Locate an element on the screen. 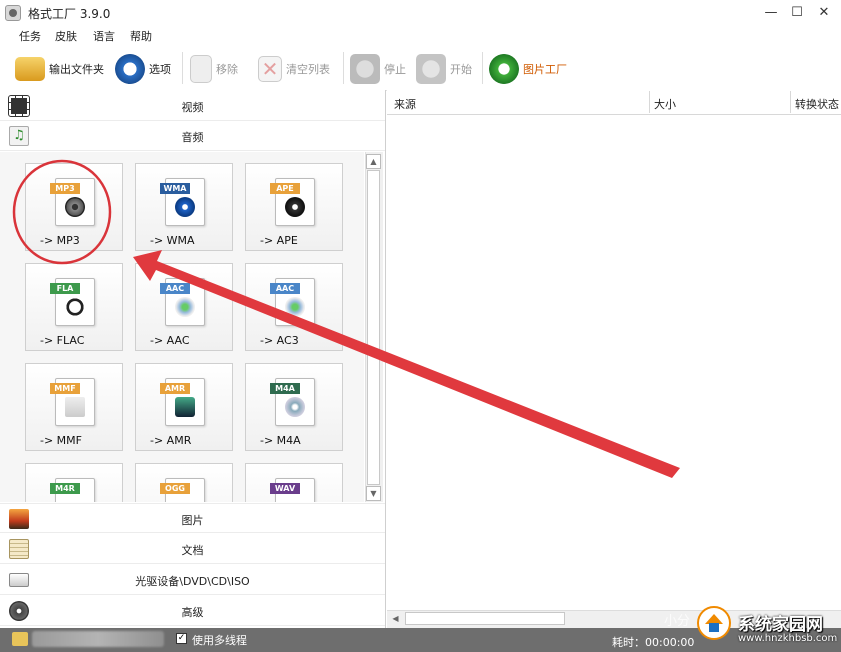 This screenshot has height=652, width=841. watermark-url: www.hnzkhbsb.com is located at coordinates (788, 638).